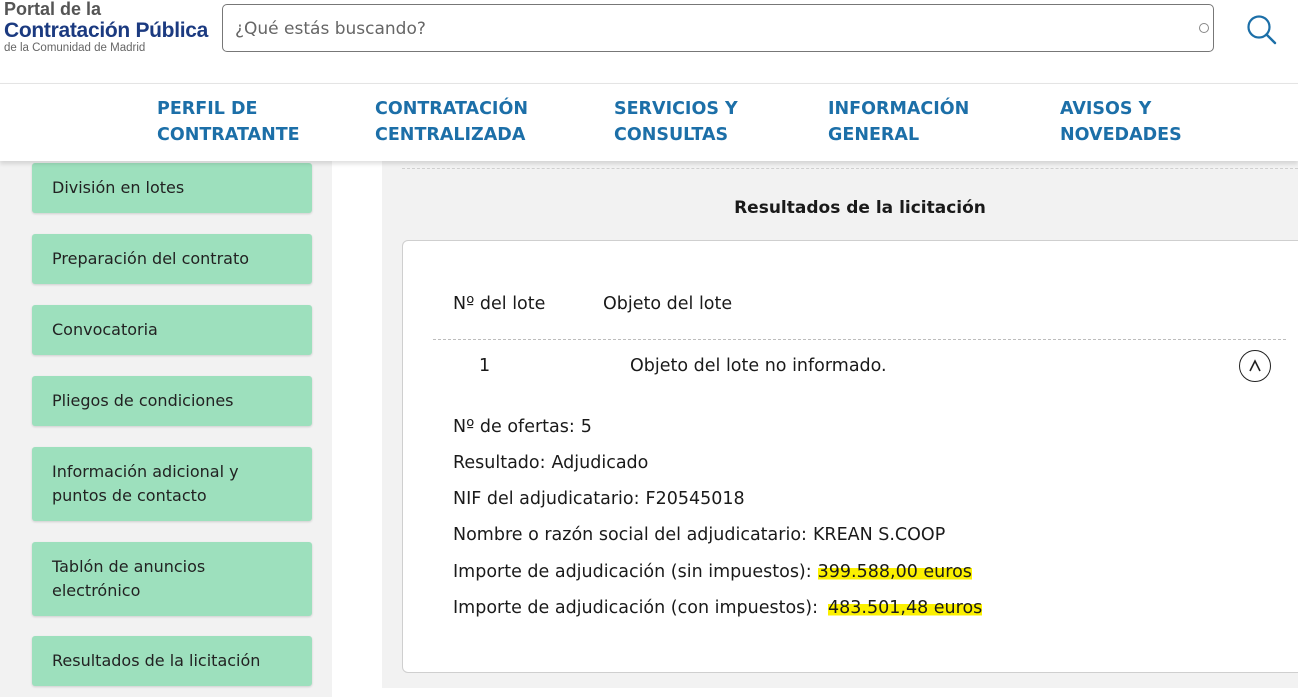 This screenshot has width=1298, height=697. Describe the element at coordinates (1121, 122) in the screenshot. I see `nav-avisos-novedades: AVISOS Y NOVEDADES` at that location.